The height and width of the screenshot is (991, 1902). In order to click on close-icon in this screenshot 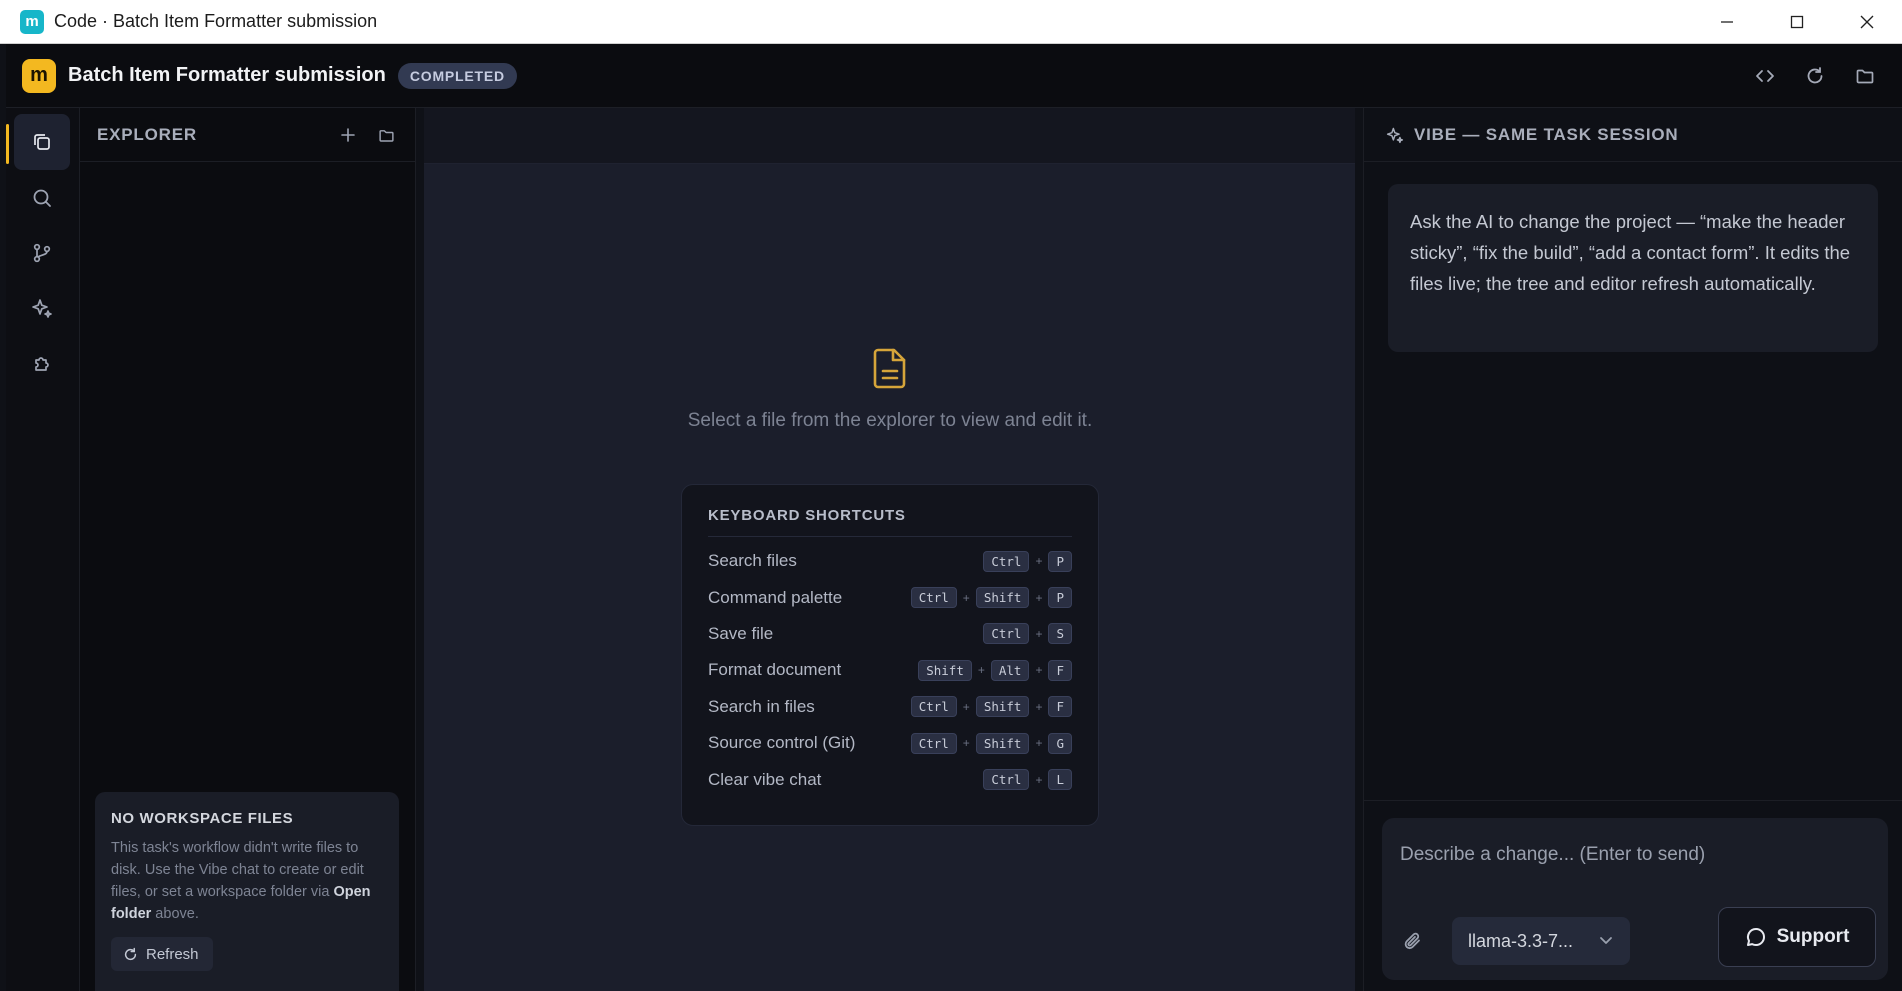, I will do `click(1867, 22)`.